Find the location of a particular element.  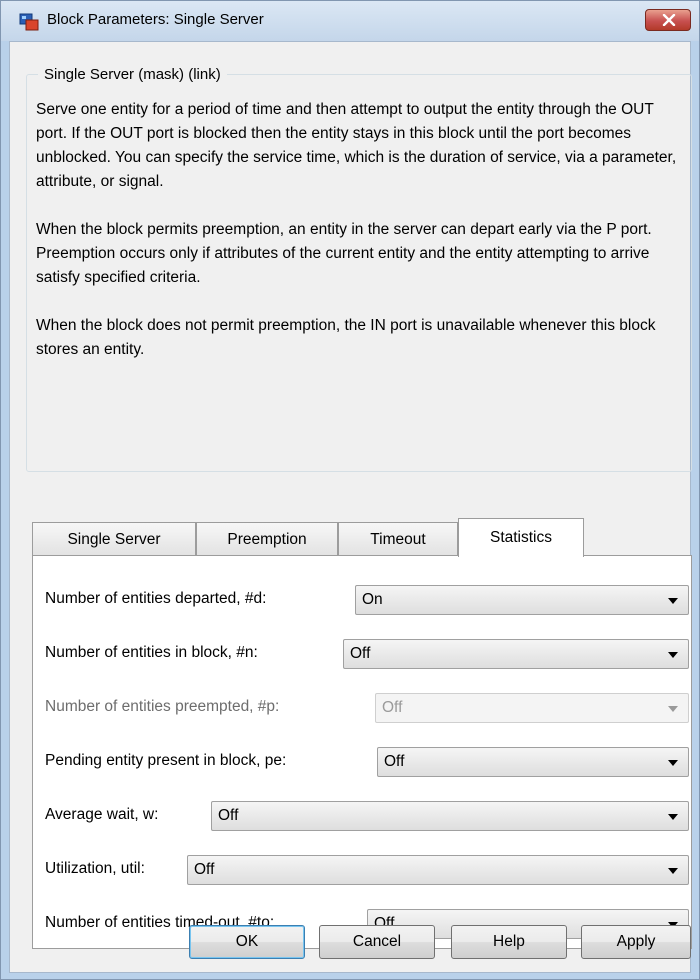

tab-statistics: Statistics is located at coordinates (521, 537).